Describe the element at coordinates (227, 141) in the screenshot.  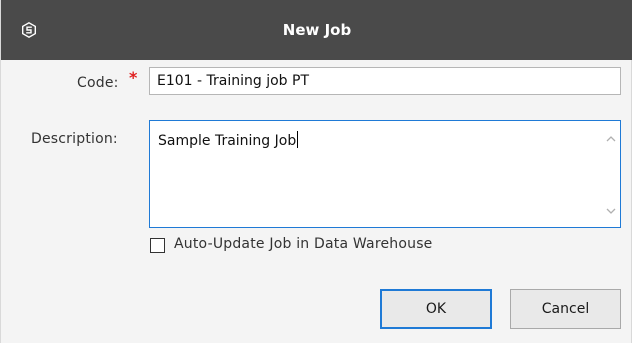
I see `description-text: Sample Training Job` at that location.